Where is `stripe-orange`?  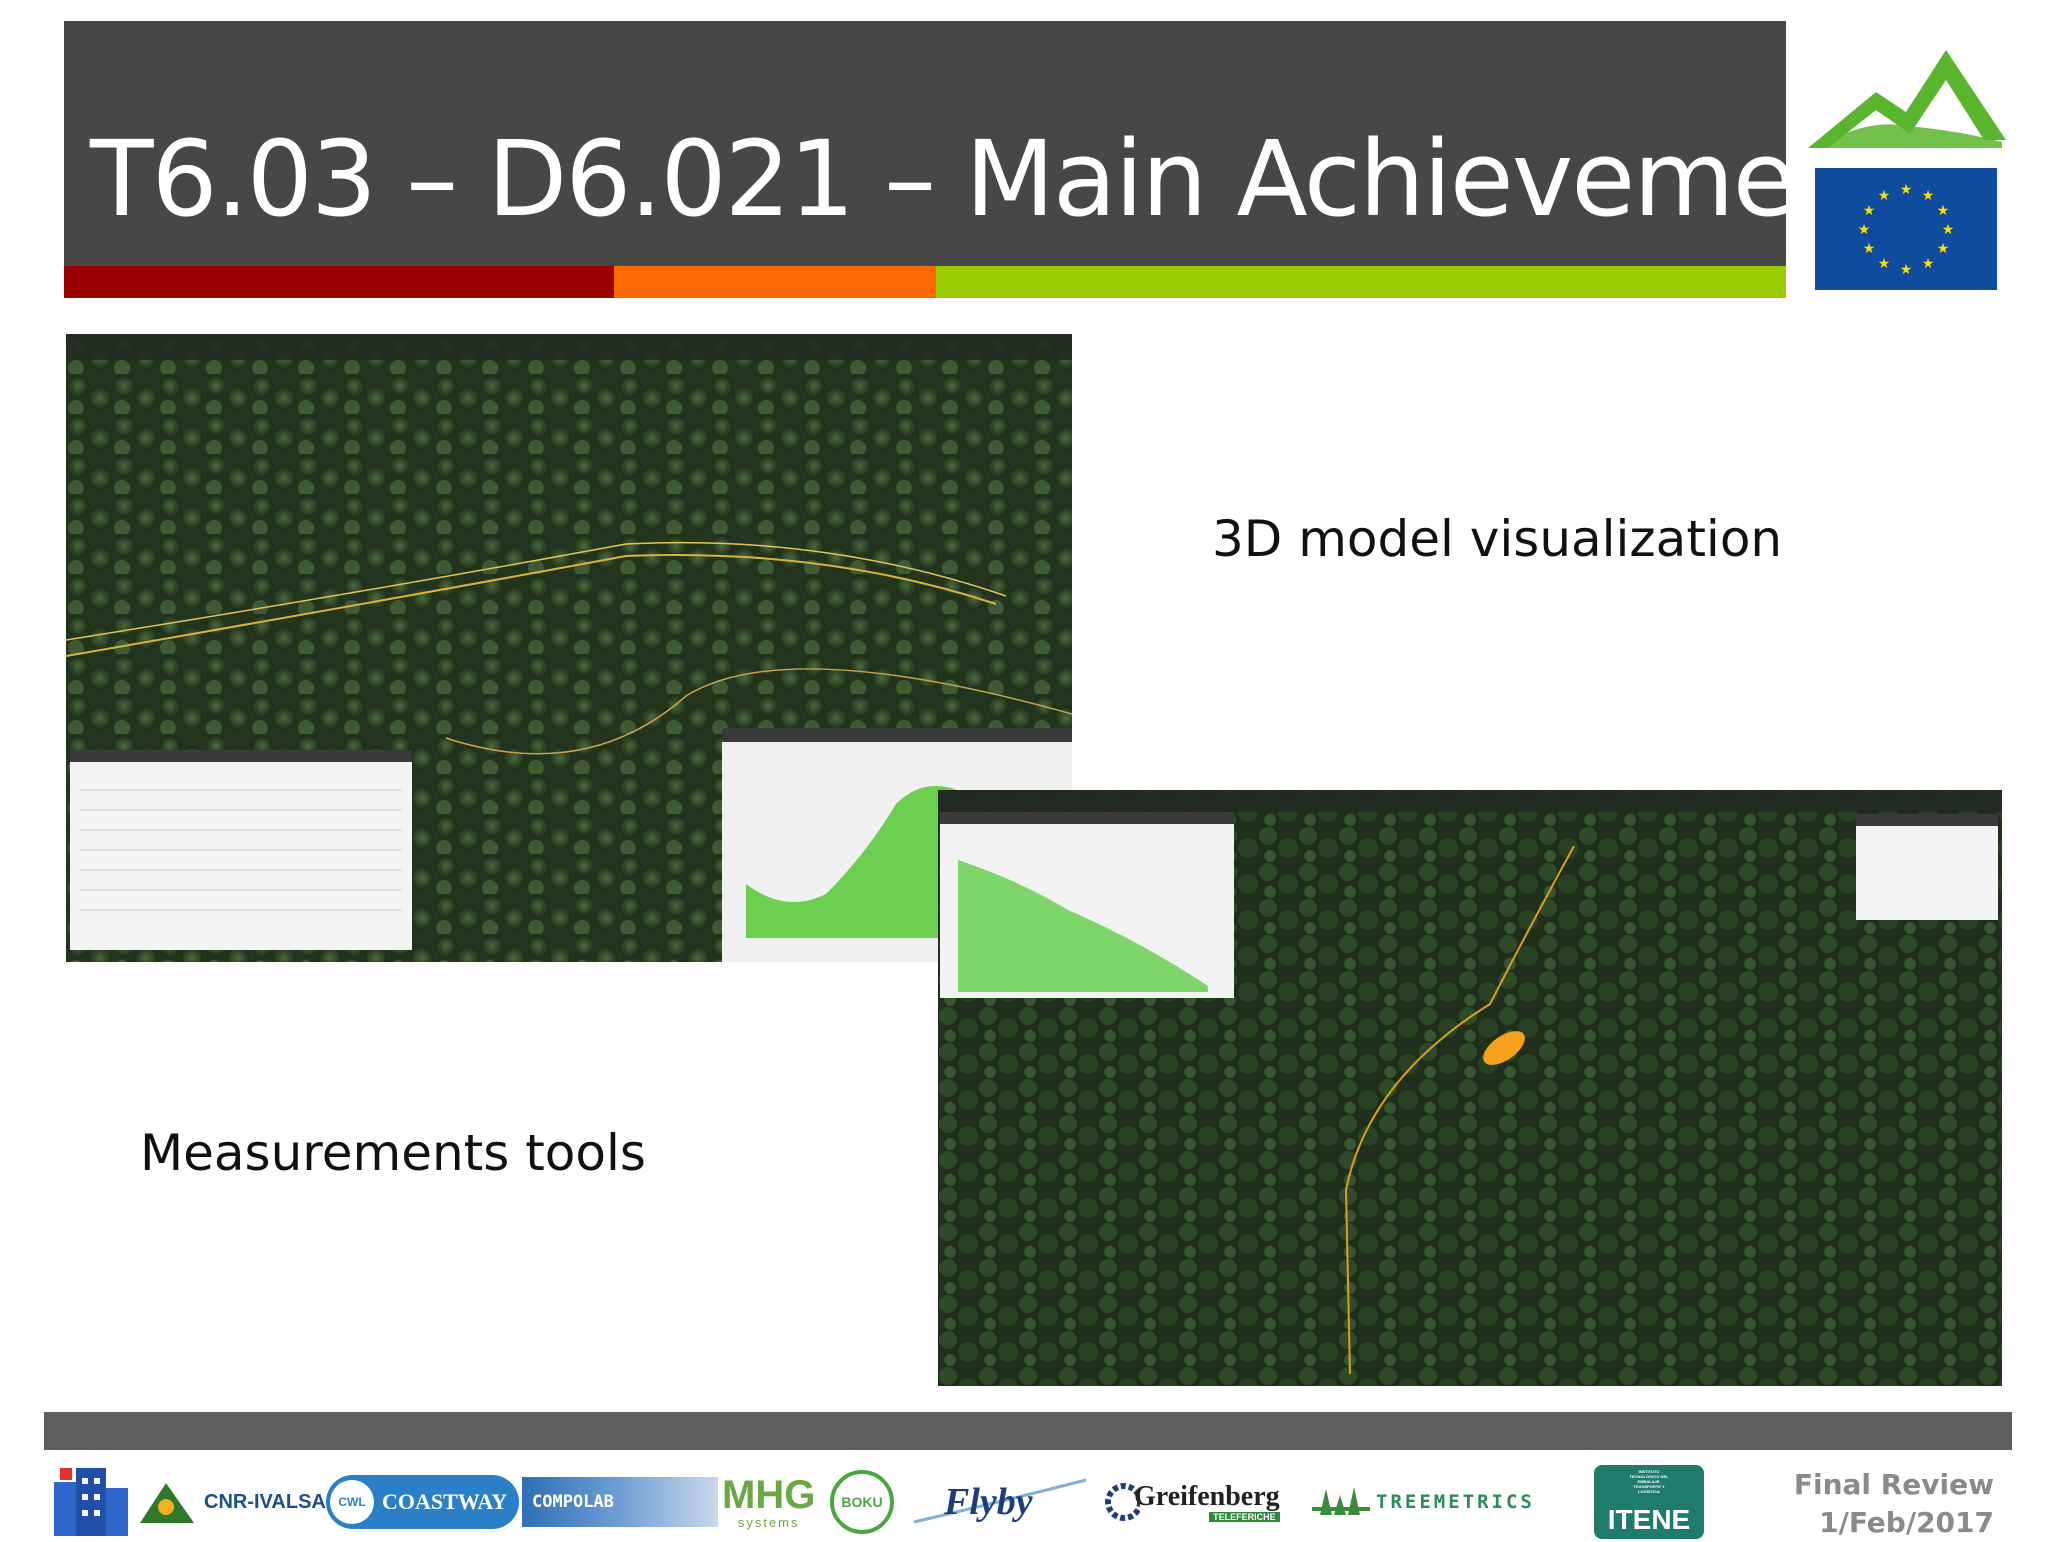 stripe-orange is located at coordinates (775, 282).